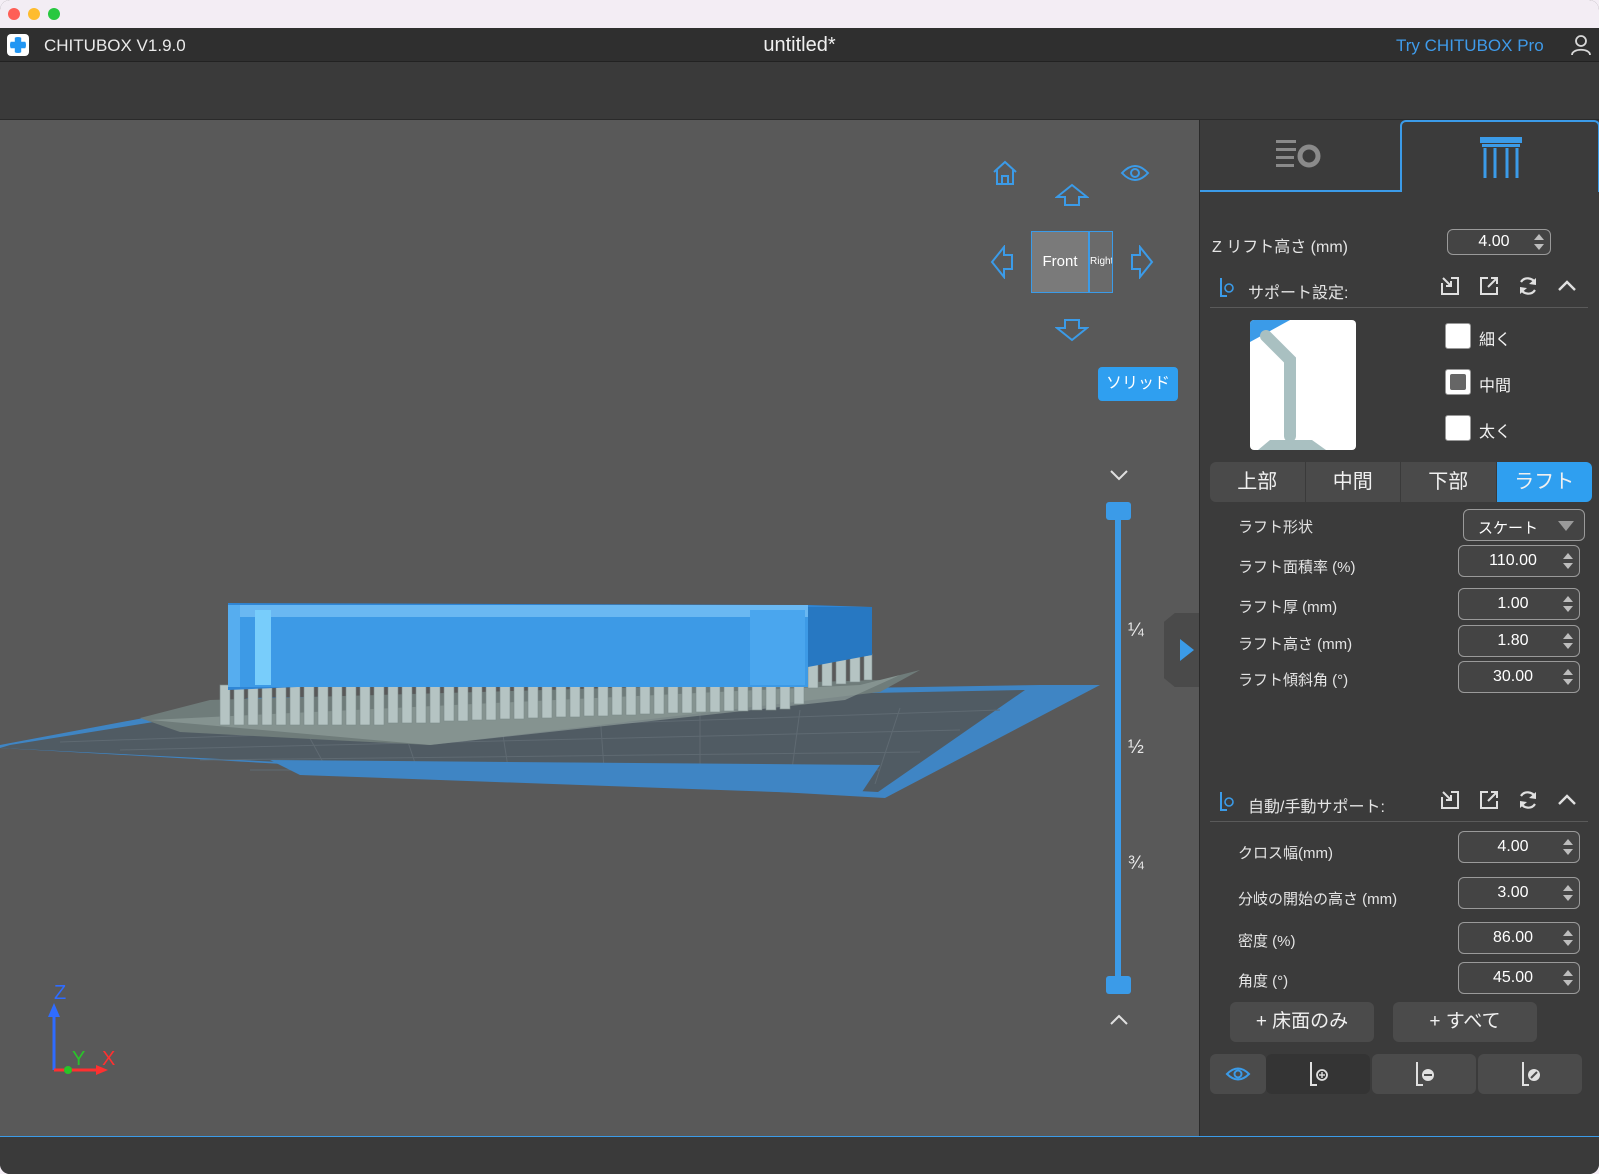 The image size is (1599, 1174). Describe the element at coordinates (1118, 754) in the screenshot. I see `z-slider-track` at that location.